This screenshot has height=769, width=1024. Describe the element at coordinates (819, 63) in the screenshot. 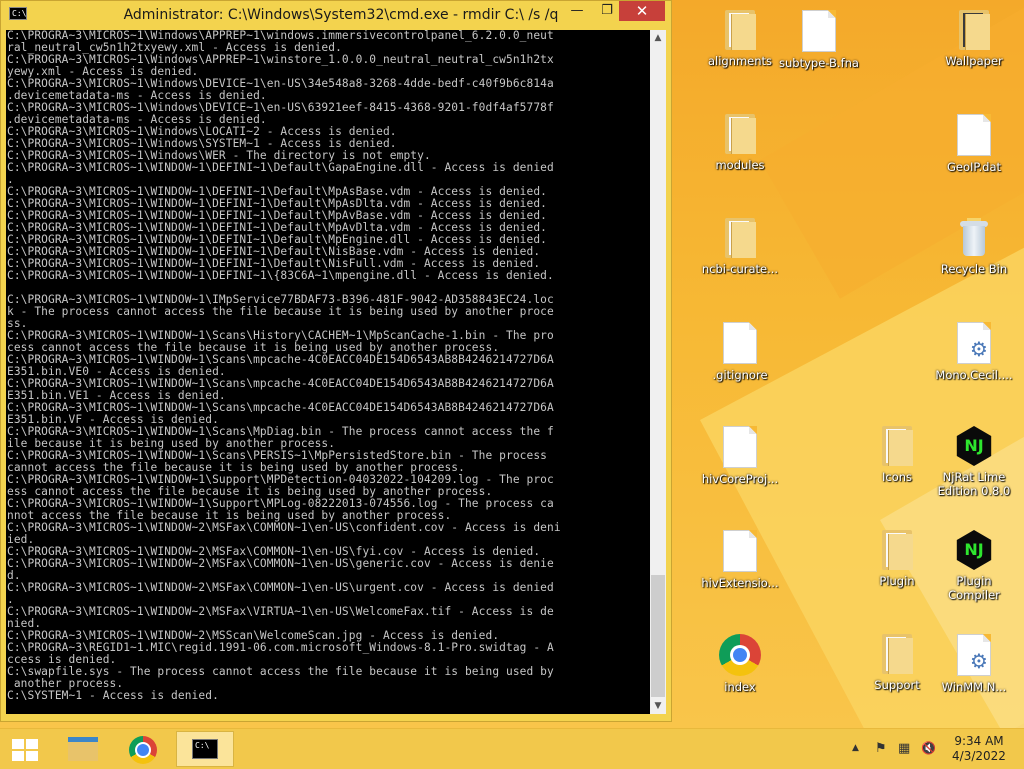

I see `icon-label: subtype-B.fna` at that location.